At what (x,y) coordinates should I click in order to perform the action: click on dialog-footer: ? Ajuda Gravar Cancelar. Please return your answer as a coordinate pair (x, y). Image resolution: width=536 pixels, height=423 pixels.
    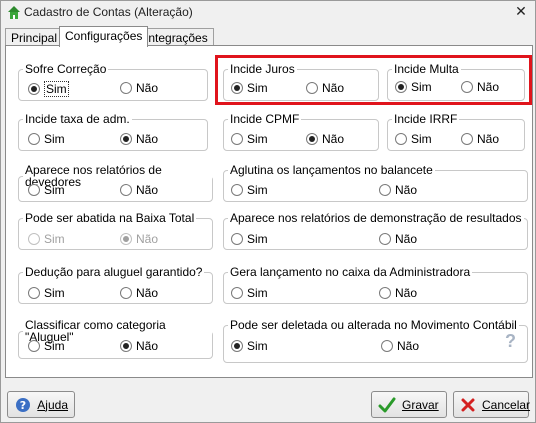
    Looking at the image, I should click on (268, 401).